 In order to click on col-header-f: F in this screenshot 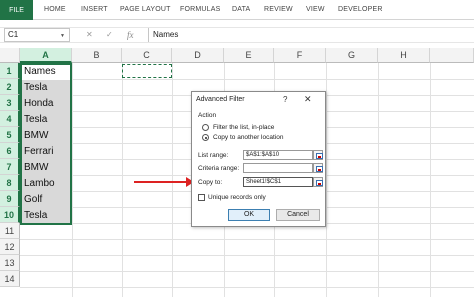, I will do `click(300, 55)`.